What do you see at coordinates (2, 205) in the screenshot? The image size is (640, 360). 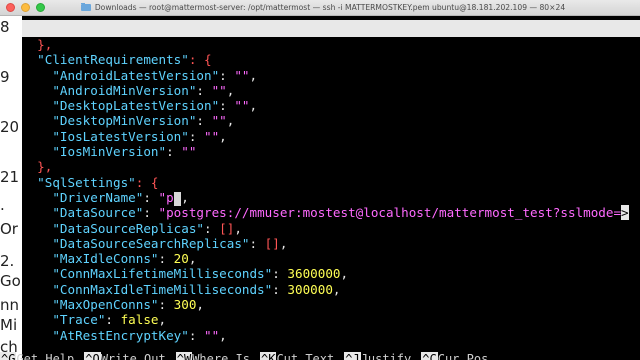 I see `background-text: .` at bounding box center [2, 205].